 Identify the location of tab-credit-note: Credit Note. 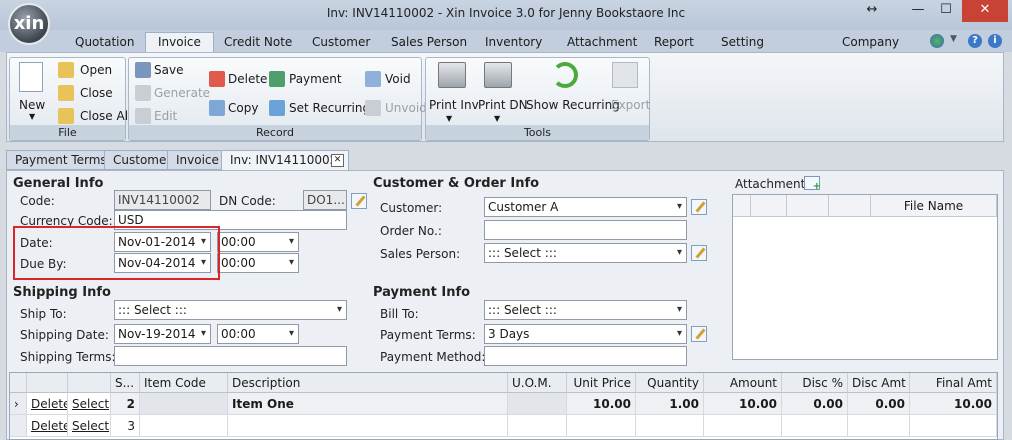
(258, 42).